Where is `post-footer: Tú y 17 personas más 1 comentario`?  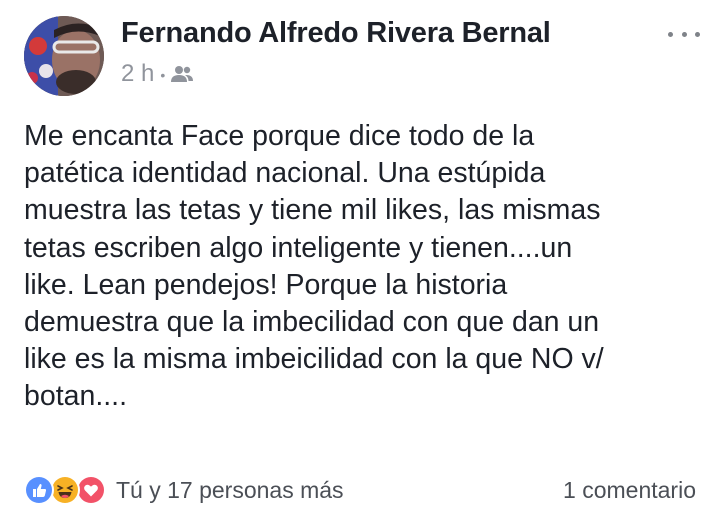
post-footer: Tú y 17 personas más 1 comentario is located at coordinates (360, 490).